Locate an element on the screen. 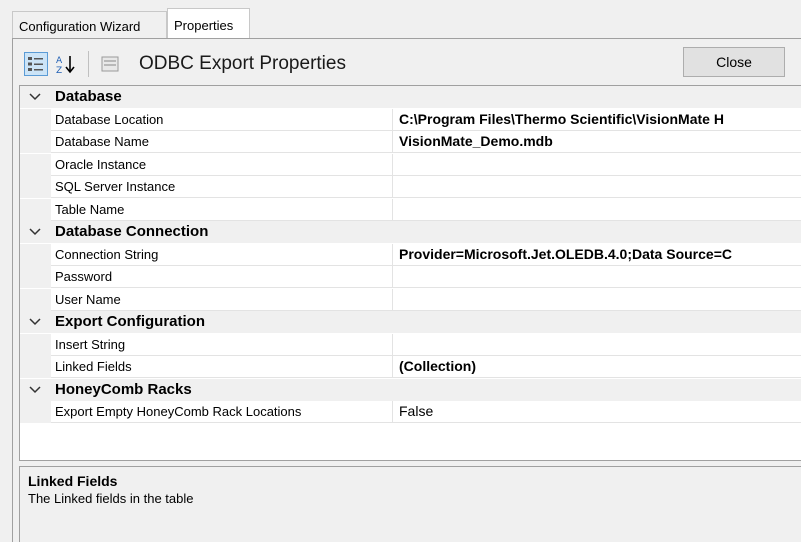  category-row: Database is located at coordinates (410, 97).